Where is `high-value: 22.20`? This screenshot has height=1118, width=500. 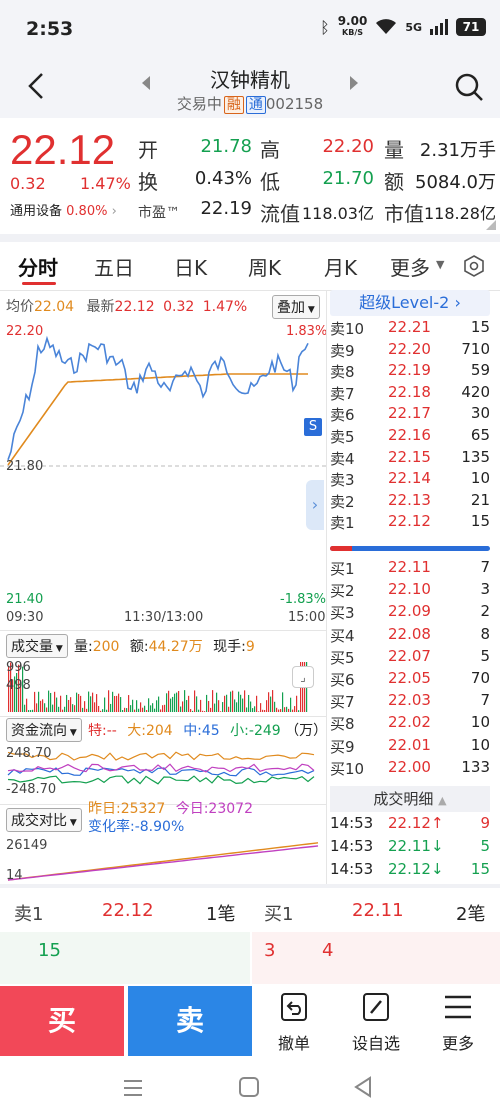 high-value: 22.20 is located at coordinates (348, 146).